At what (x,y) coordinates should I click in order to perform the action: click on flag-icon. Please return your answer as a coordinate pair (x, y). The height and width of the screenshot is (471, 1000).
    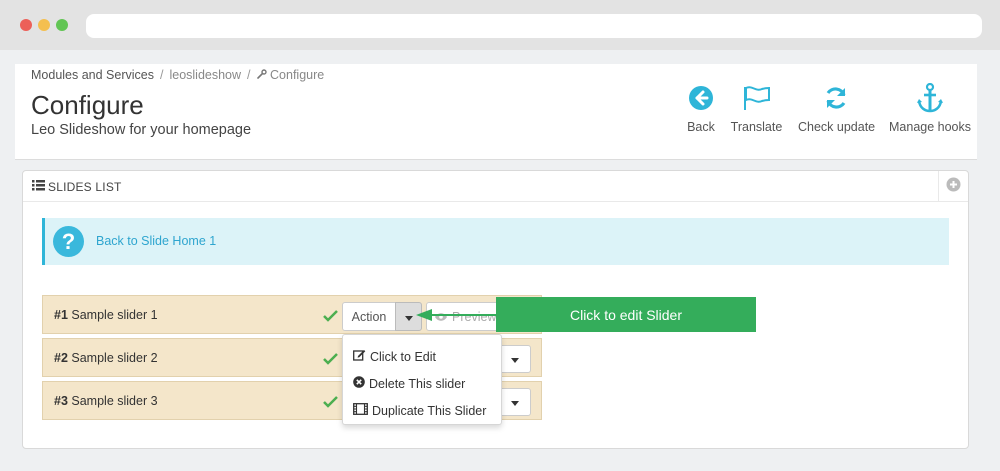
    Looking at the image, I should click on (756, 98).